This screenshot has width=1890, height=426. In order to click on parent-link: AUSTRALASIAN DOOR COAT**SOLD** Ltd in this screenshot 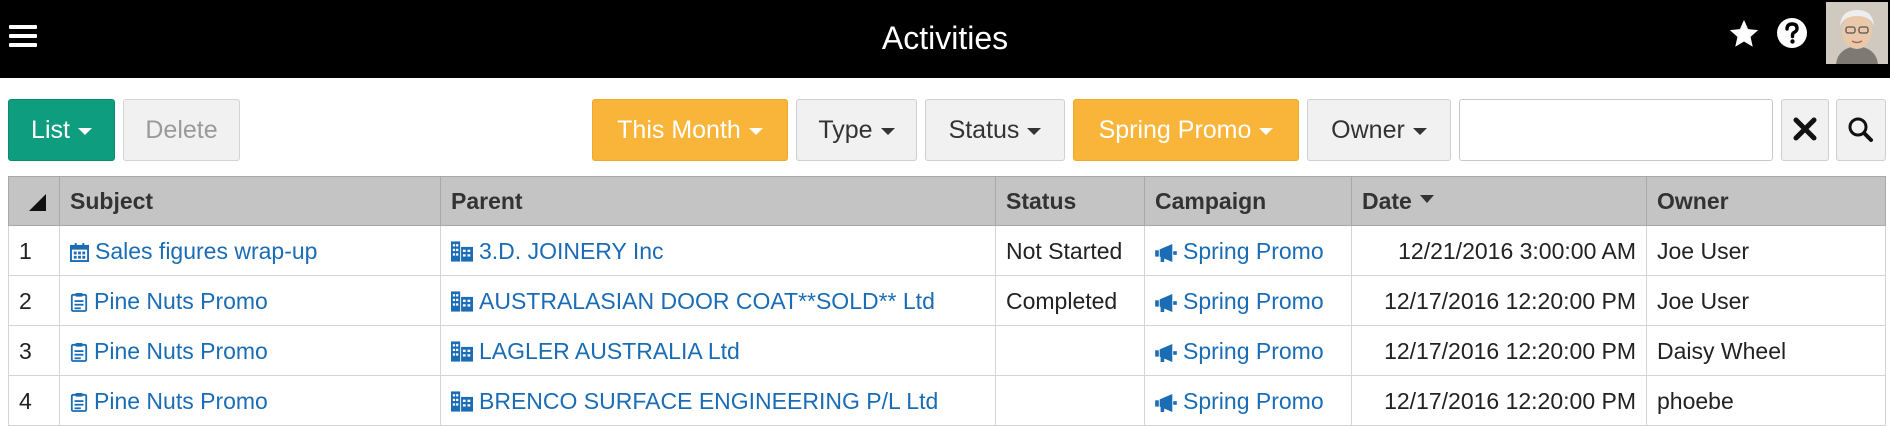, I will do `click(693, 301)`.